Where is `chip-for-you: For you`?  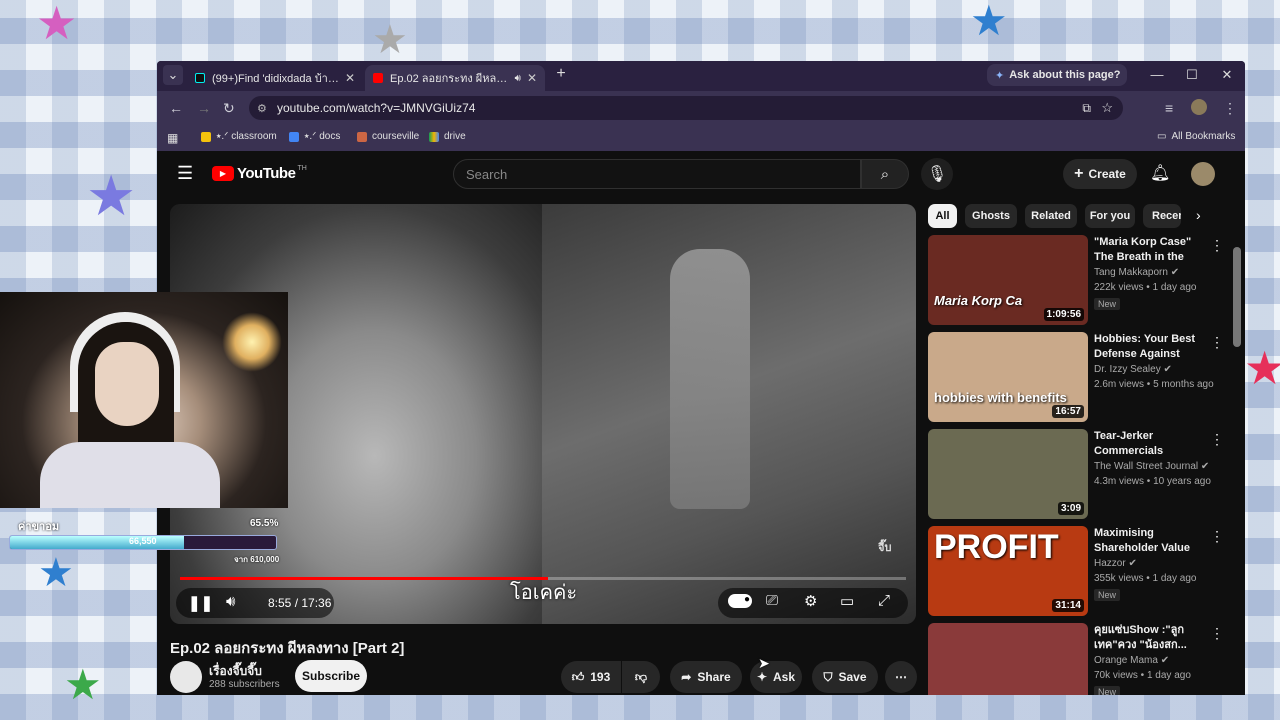 chip-for-you: For you is located at coordinates (1110, 216).